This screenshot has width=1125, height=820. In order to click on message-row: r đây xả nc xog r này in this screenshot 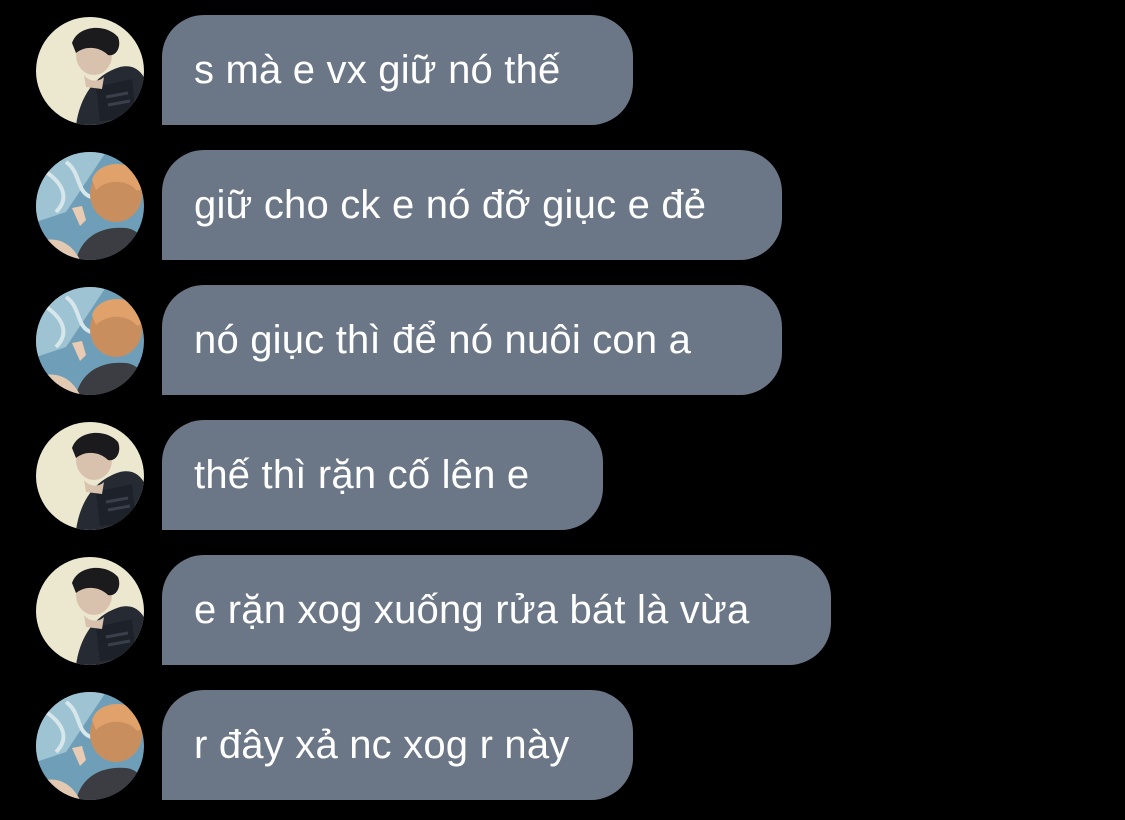, I will do `click(566, 745)`.